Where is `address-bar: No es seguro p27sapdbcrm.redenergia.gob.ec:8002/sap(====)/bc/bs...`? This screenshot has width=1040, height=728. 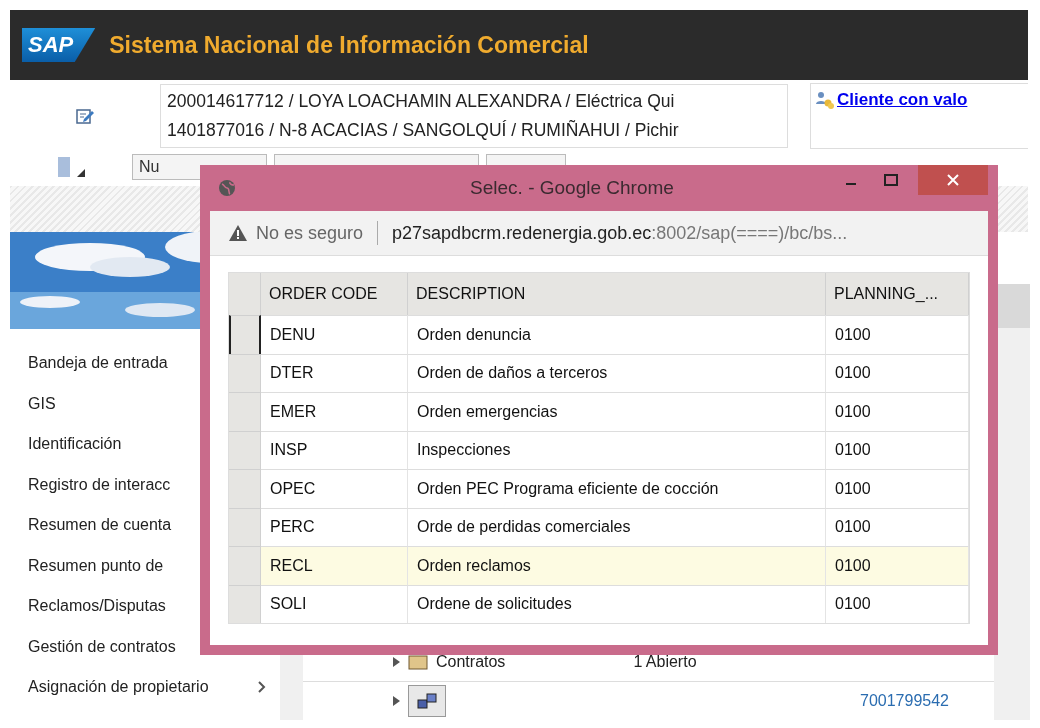 address-bar: No es seguro p27sapdbcrm.redenergia.gob.ec:8002/sap(====)/bc/bs... is located at coordinates (599, 233).